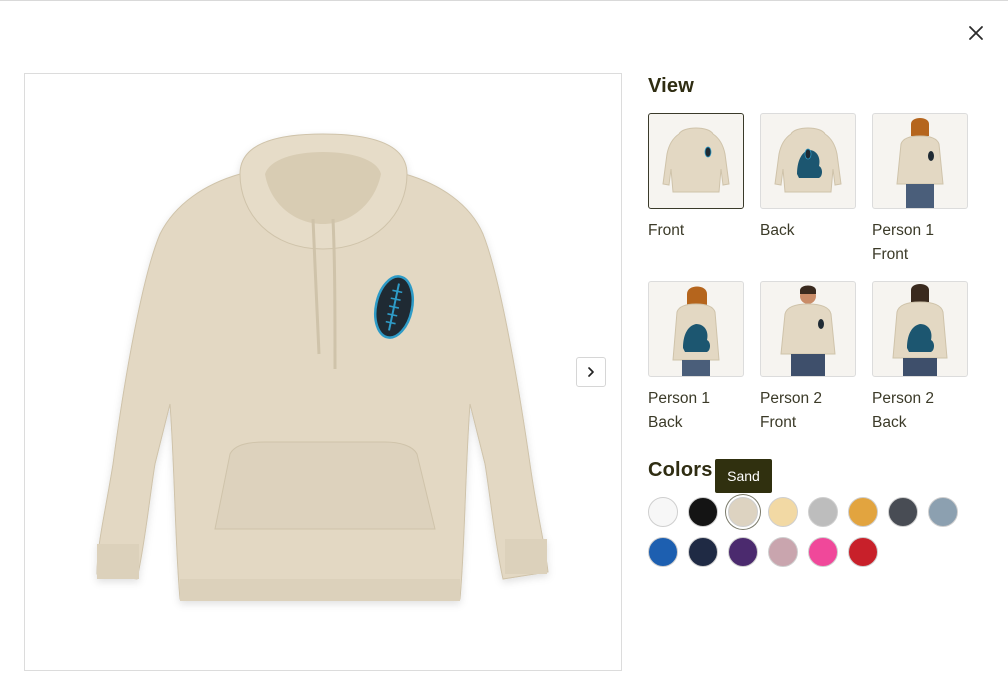 This screenshot has height=697, width=1008. I want to click on view-item-person-2-back: Person 2 Back, so click(920, 358).